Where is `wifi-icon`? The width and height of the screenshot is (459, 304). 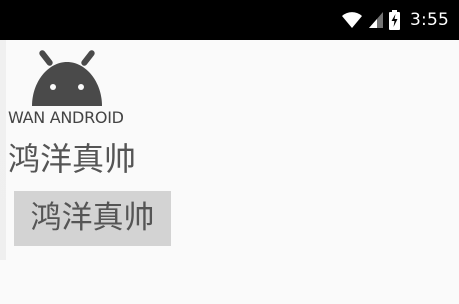 wifi-icon is located at coordinates (352, 20).